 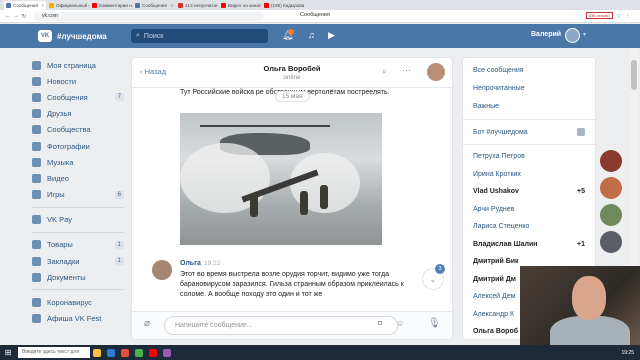 What do you see at coordinates (8, 16) in the screenshot?
I see `back-arrow-icon: ←` at bounding box center [8, 16].